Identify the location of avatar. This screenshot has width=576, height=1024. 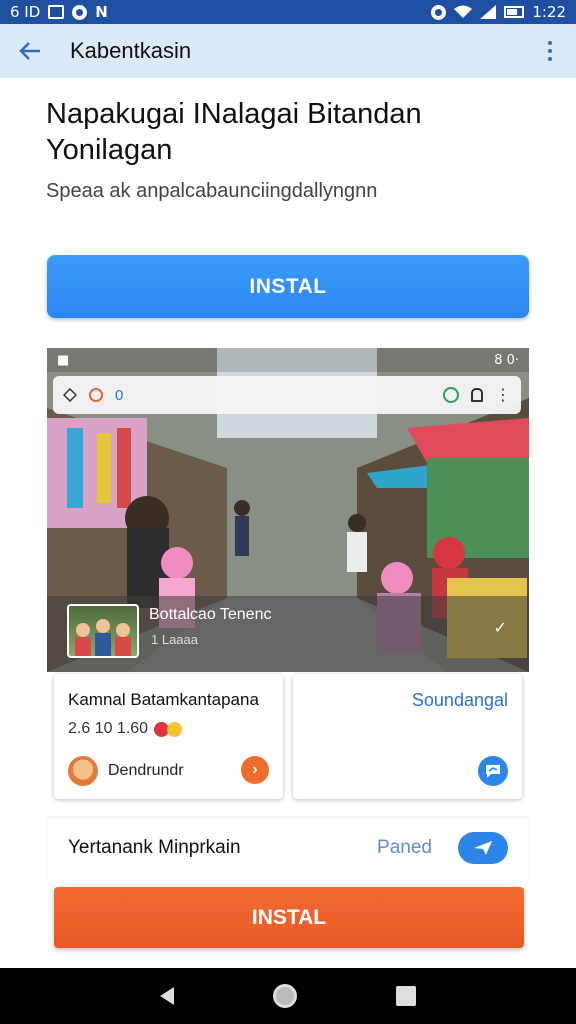
(83, 771).